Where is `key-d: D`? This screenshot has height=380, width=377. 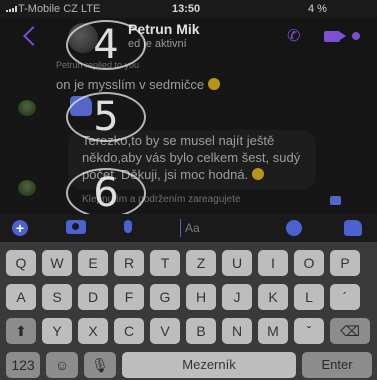 key-d: D is located at coordinates (93, 297).